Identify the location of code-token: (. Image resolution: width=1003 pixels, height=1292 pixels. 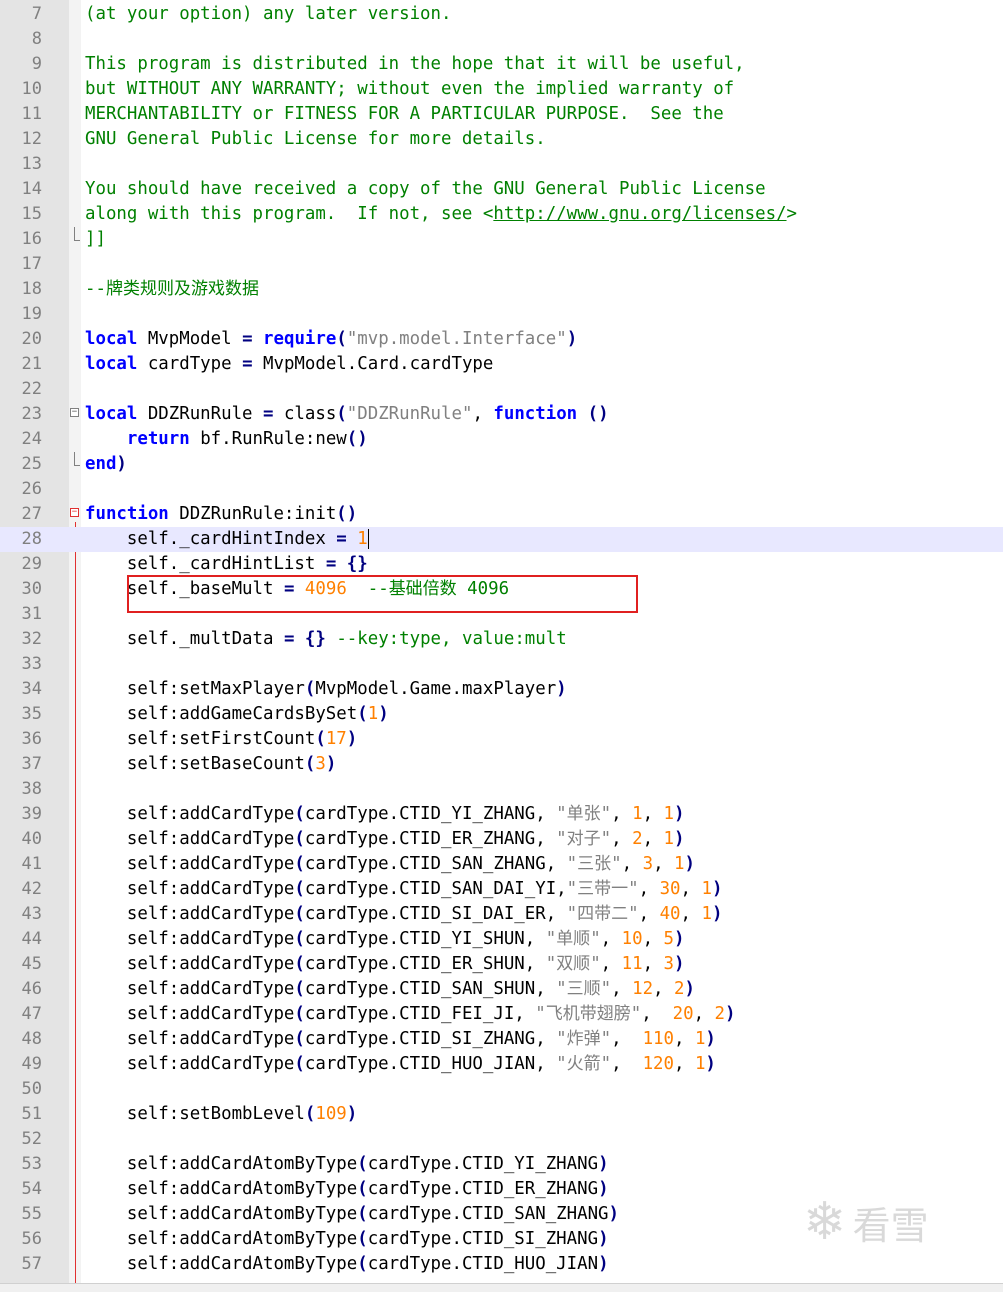
(299, 964).